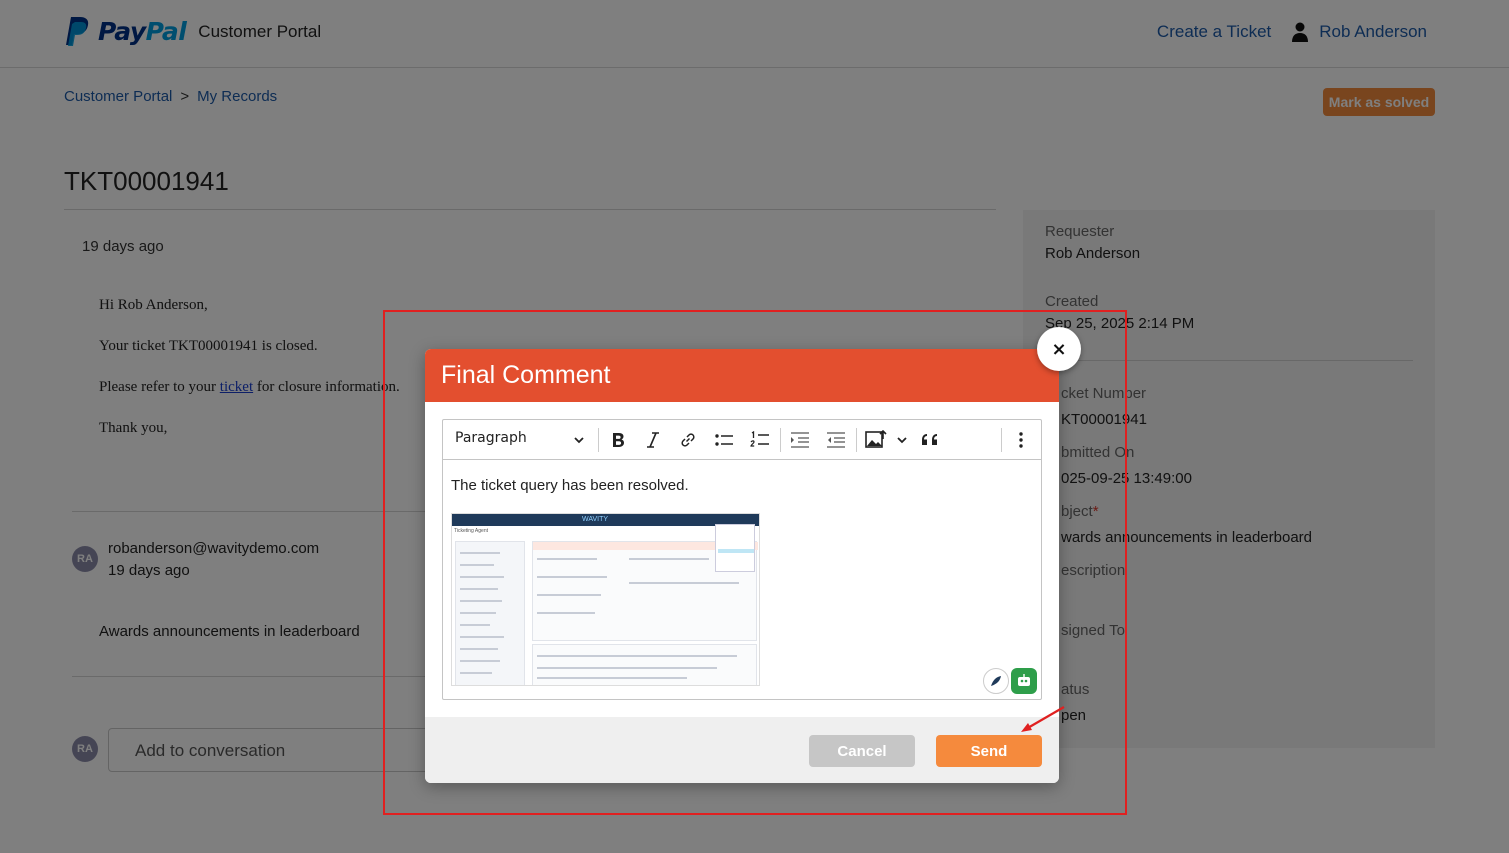 Image resolution: width=1509 pixels, height=853 pixels. Describe the element at coordinates (1043, 719) in the screenshot. I see `annotation-arrow-icon` at that location.